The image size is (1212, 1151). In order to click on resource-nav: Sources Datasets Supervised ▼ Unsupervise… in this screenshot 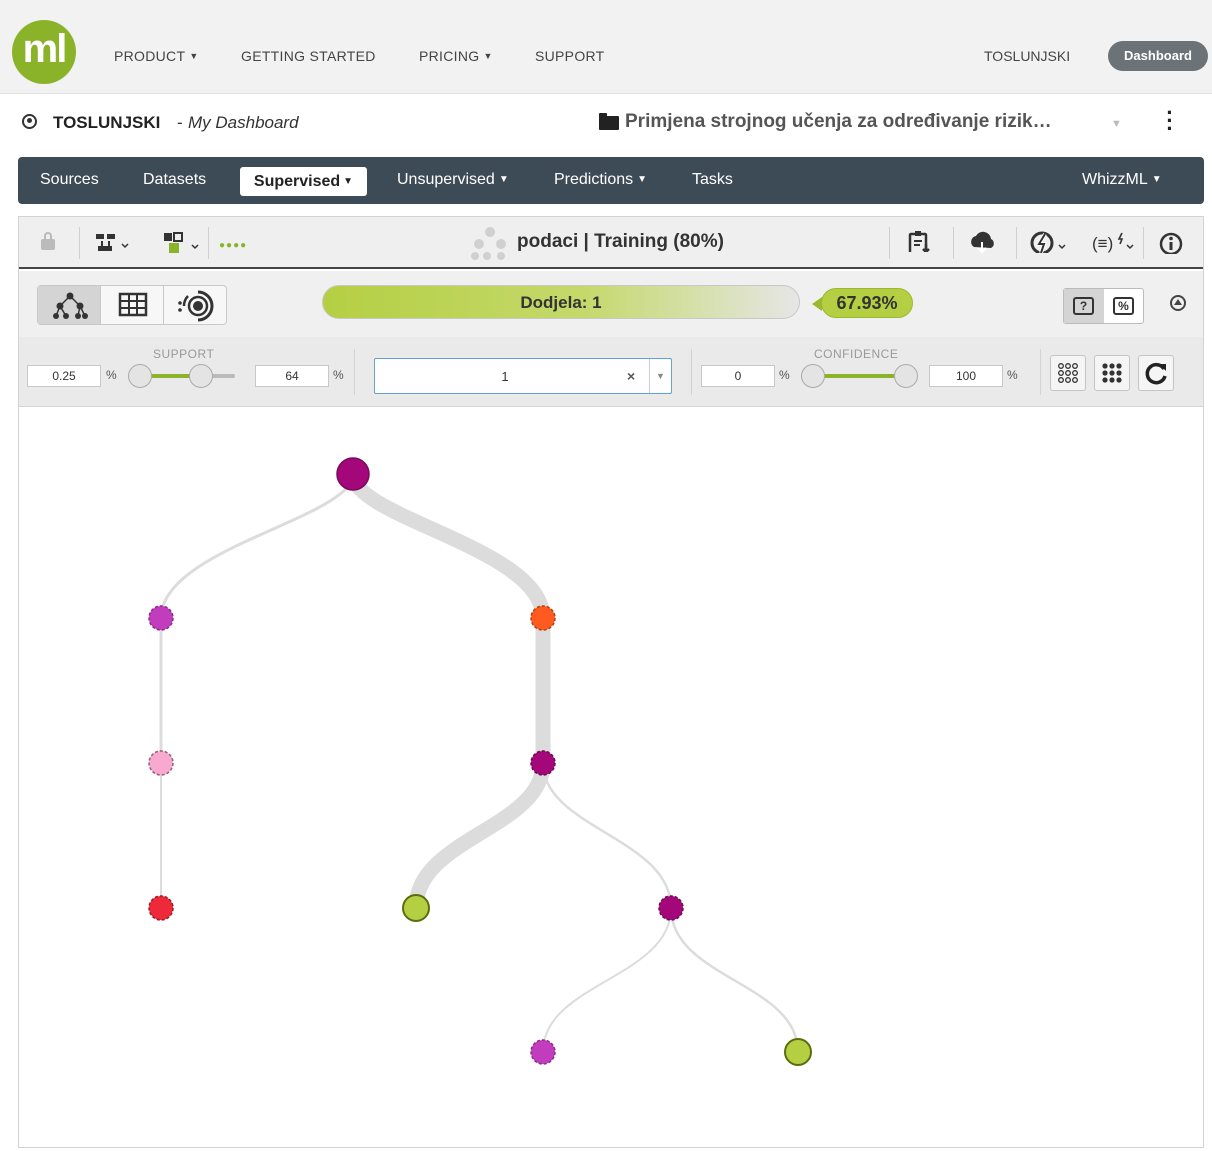, I will do `click(611, 180)`.